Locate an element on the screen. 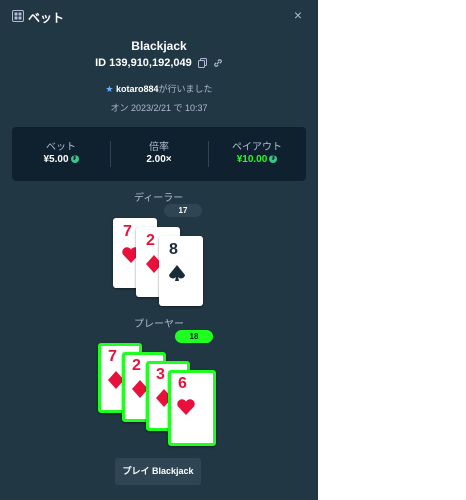 The height and width of the screenshot is (500, 466). card-rank: 8 is located at coordinates (173, 249).